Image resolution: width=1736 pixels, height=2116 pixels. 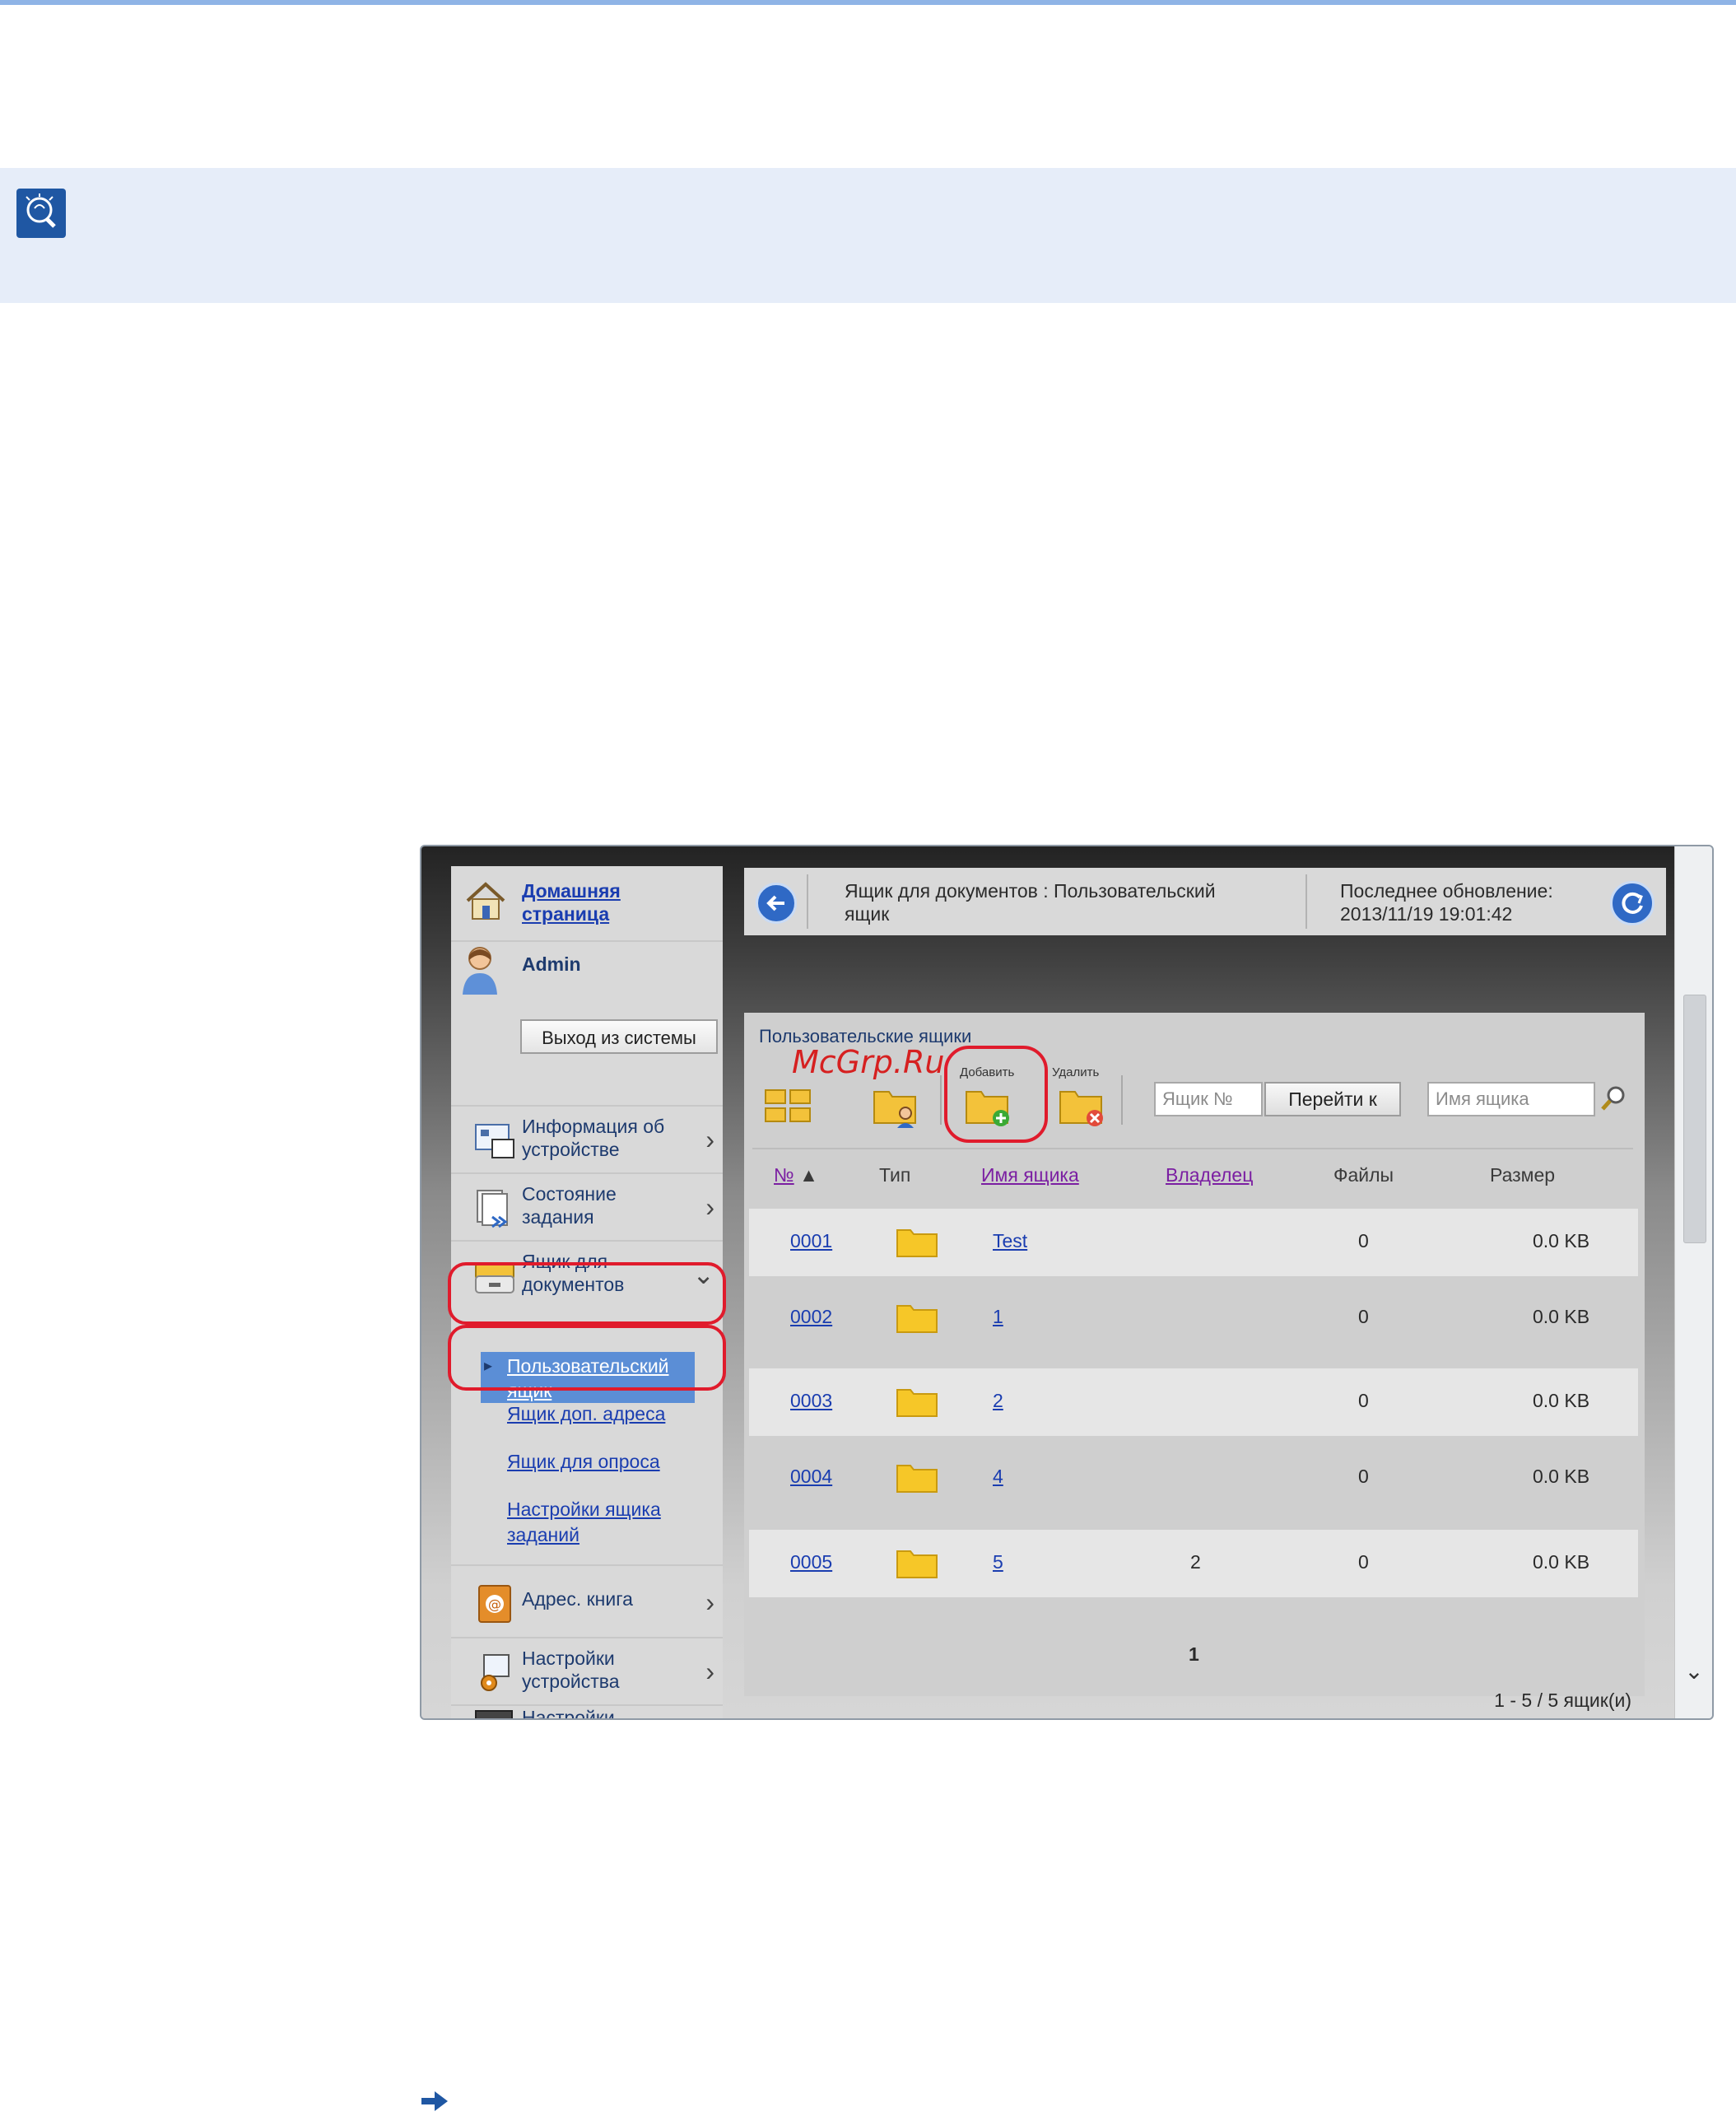 I want to click on delete-folder-icon, so click(x=1082, y=1105).